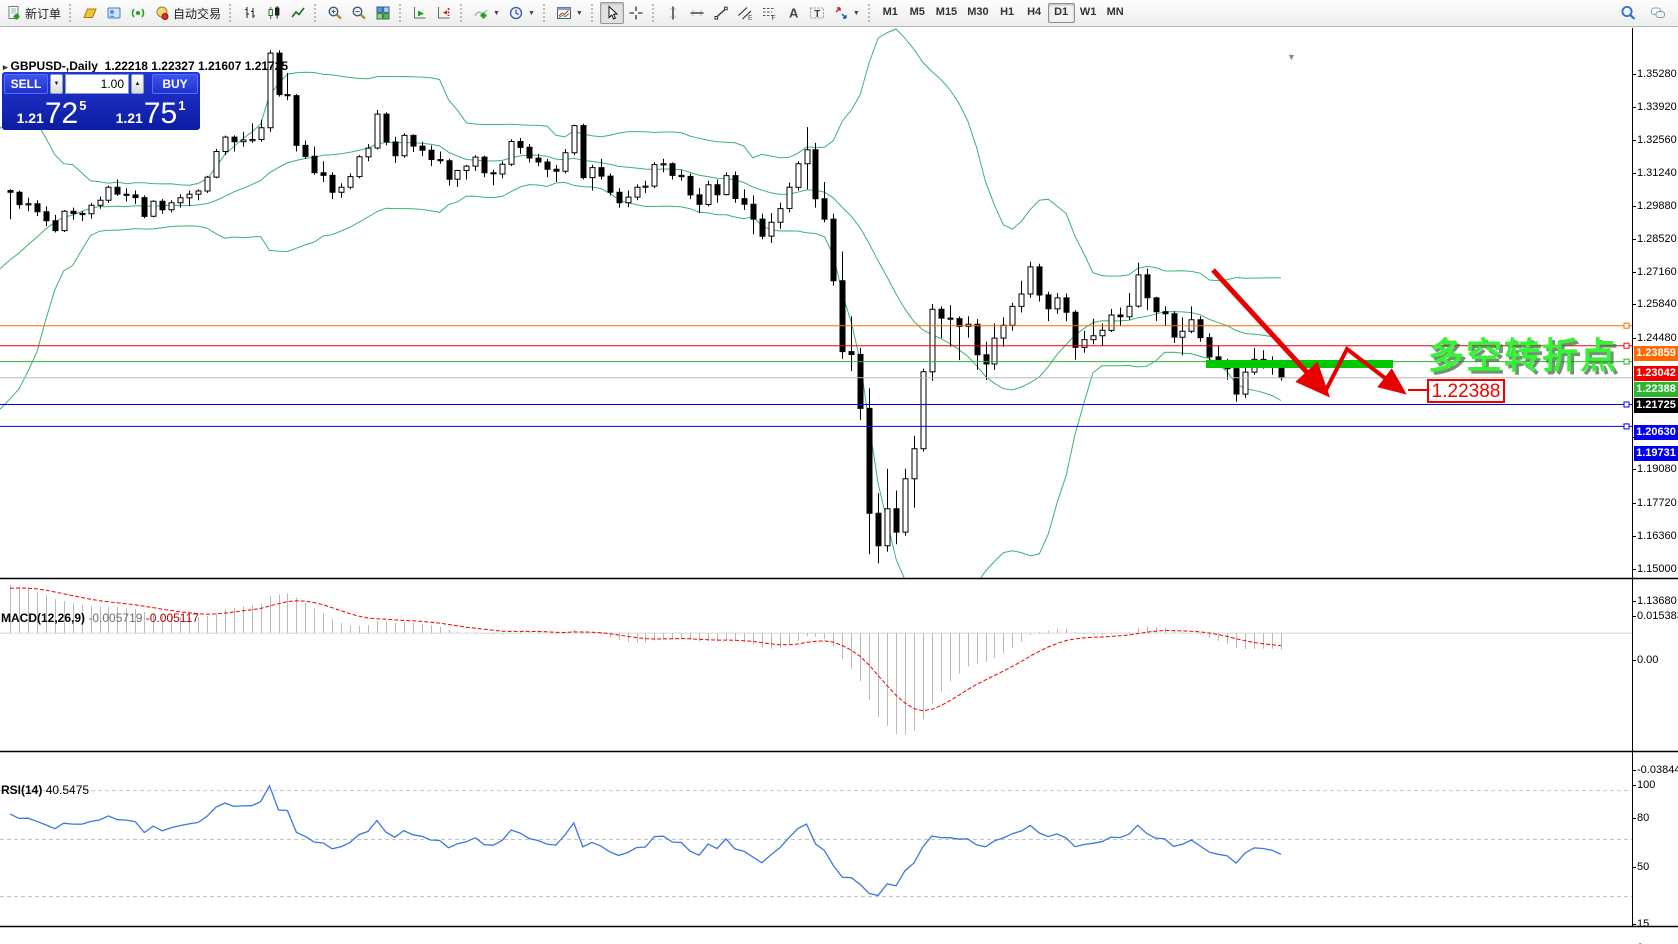 The image size is (1678, 944). Describe the element at coordinates (1088, 13) in the screenshot. I see `timeframe-w1: W1` at that location.